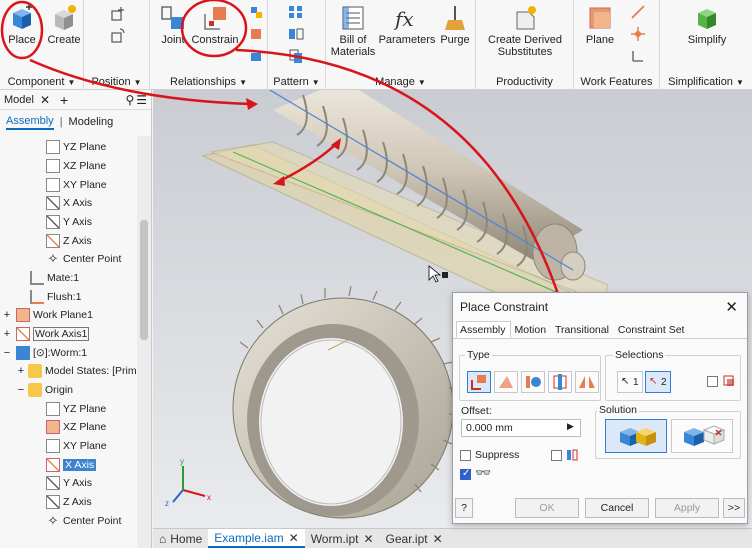 The width and height of the screenshot is (752, 548). I want to click on manage-group-label: Manage ▼, so click(400, 82).